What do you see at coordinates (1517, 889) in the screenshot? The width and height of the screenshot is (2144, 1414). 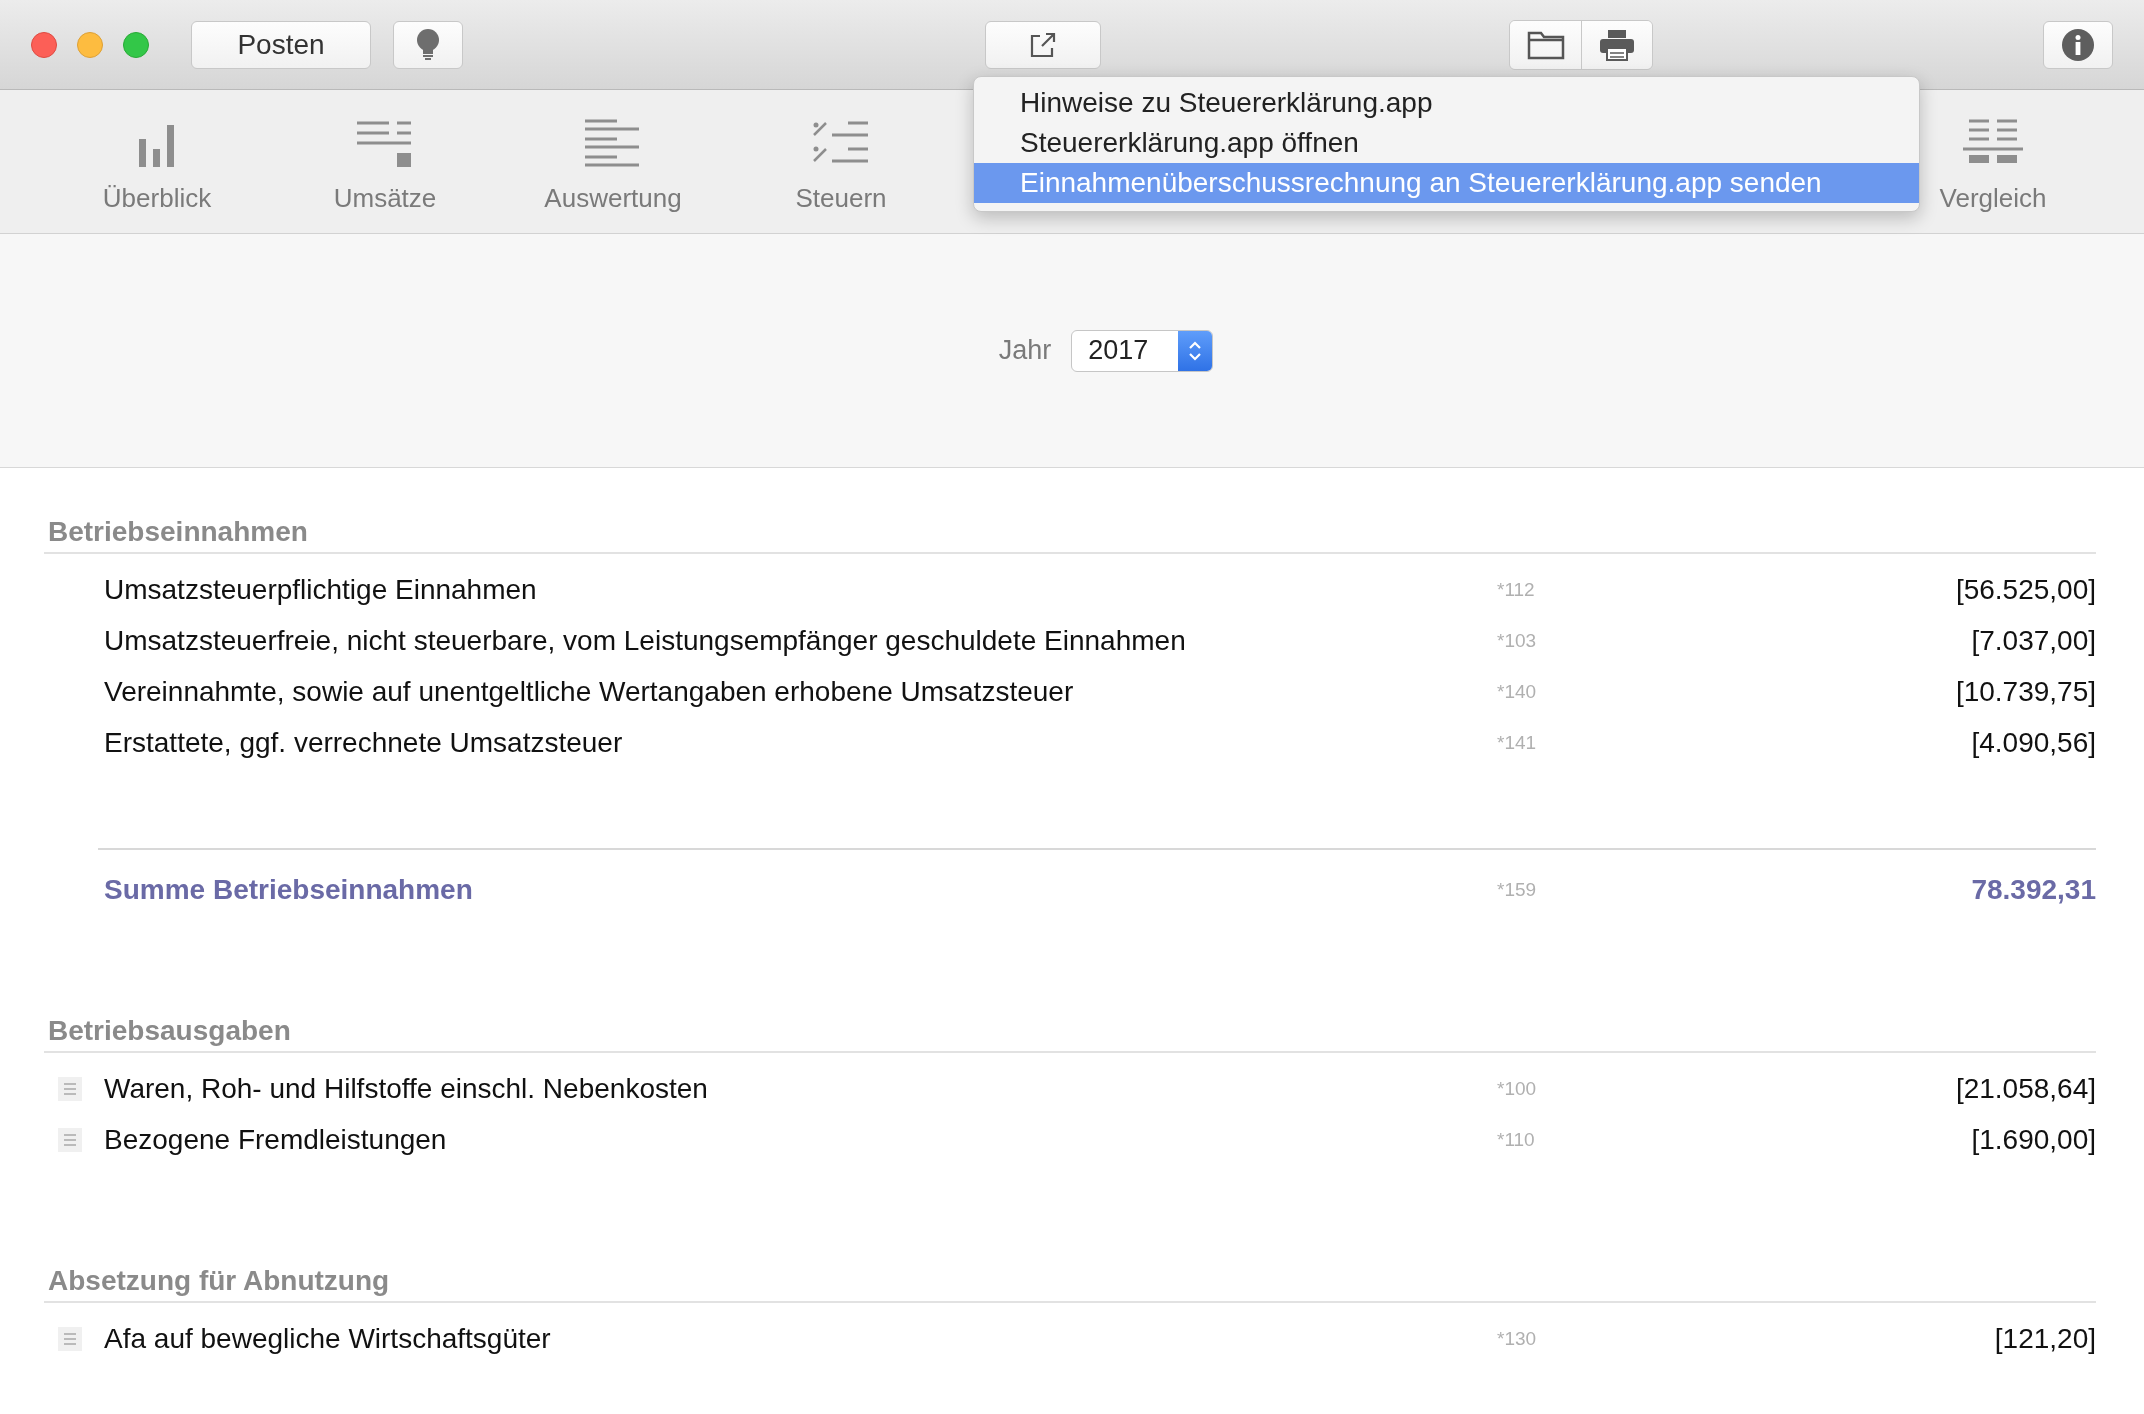 I see `field-code: *159` at bounding box center [1517, 889].